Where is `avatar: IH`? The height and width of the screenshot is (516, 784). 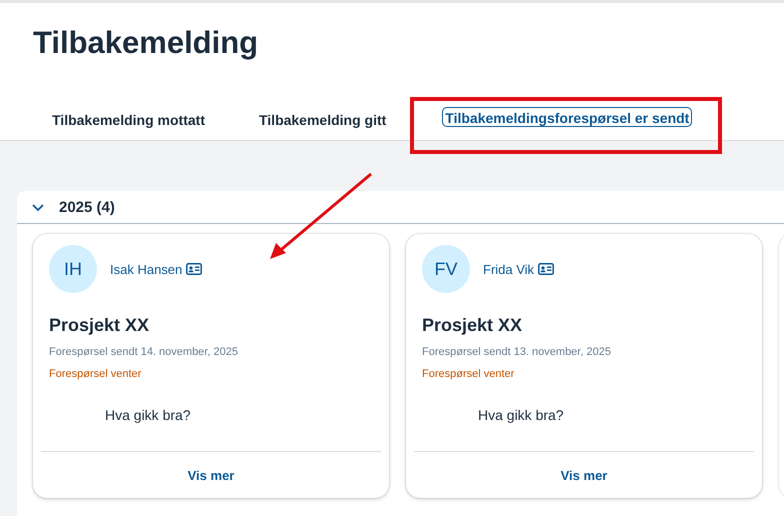 avatar: IH is located at coordinates (73, 269).